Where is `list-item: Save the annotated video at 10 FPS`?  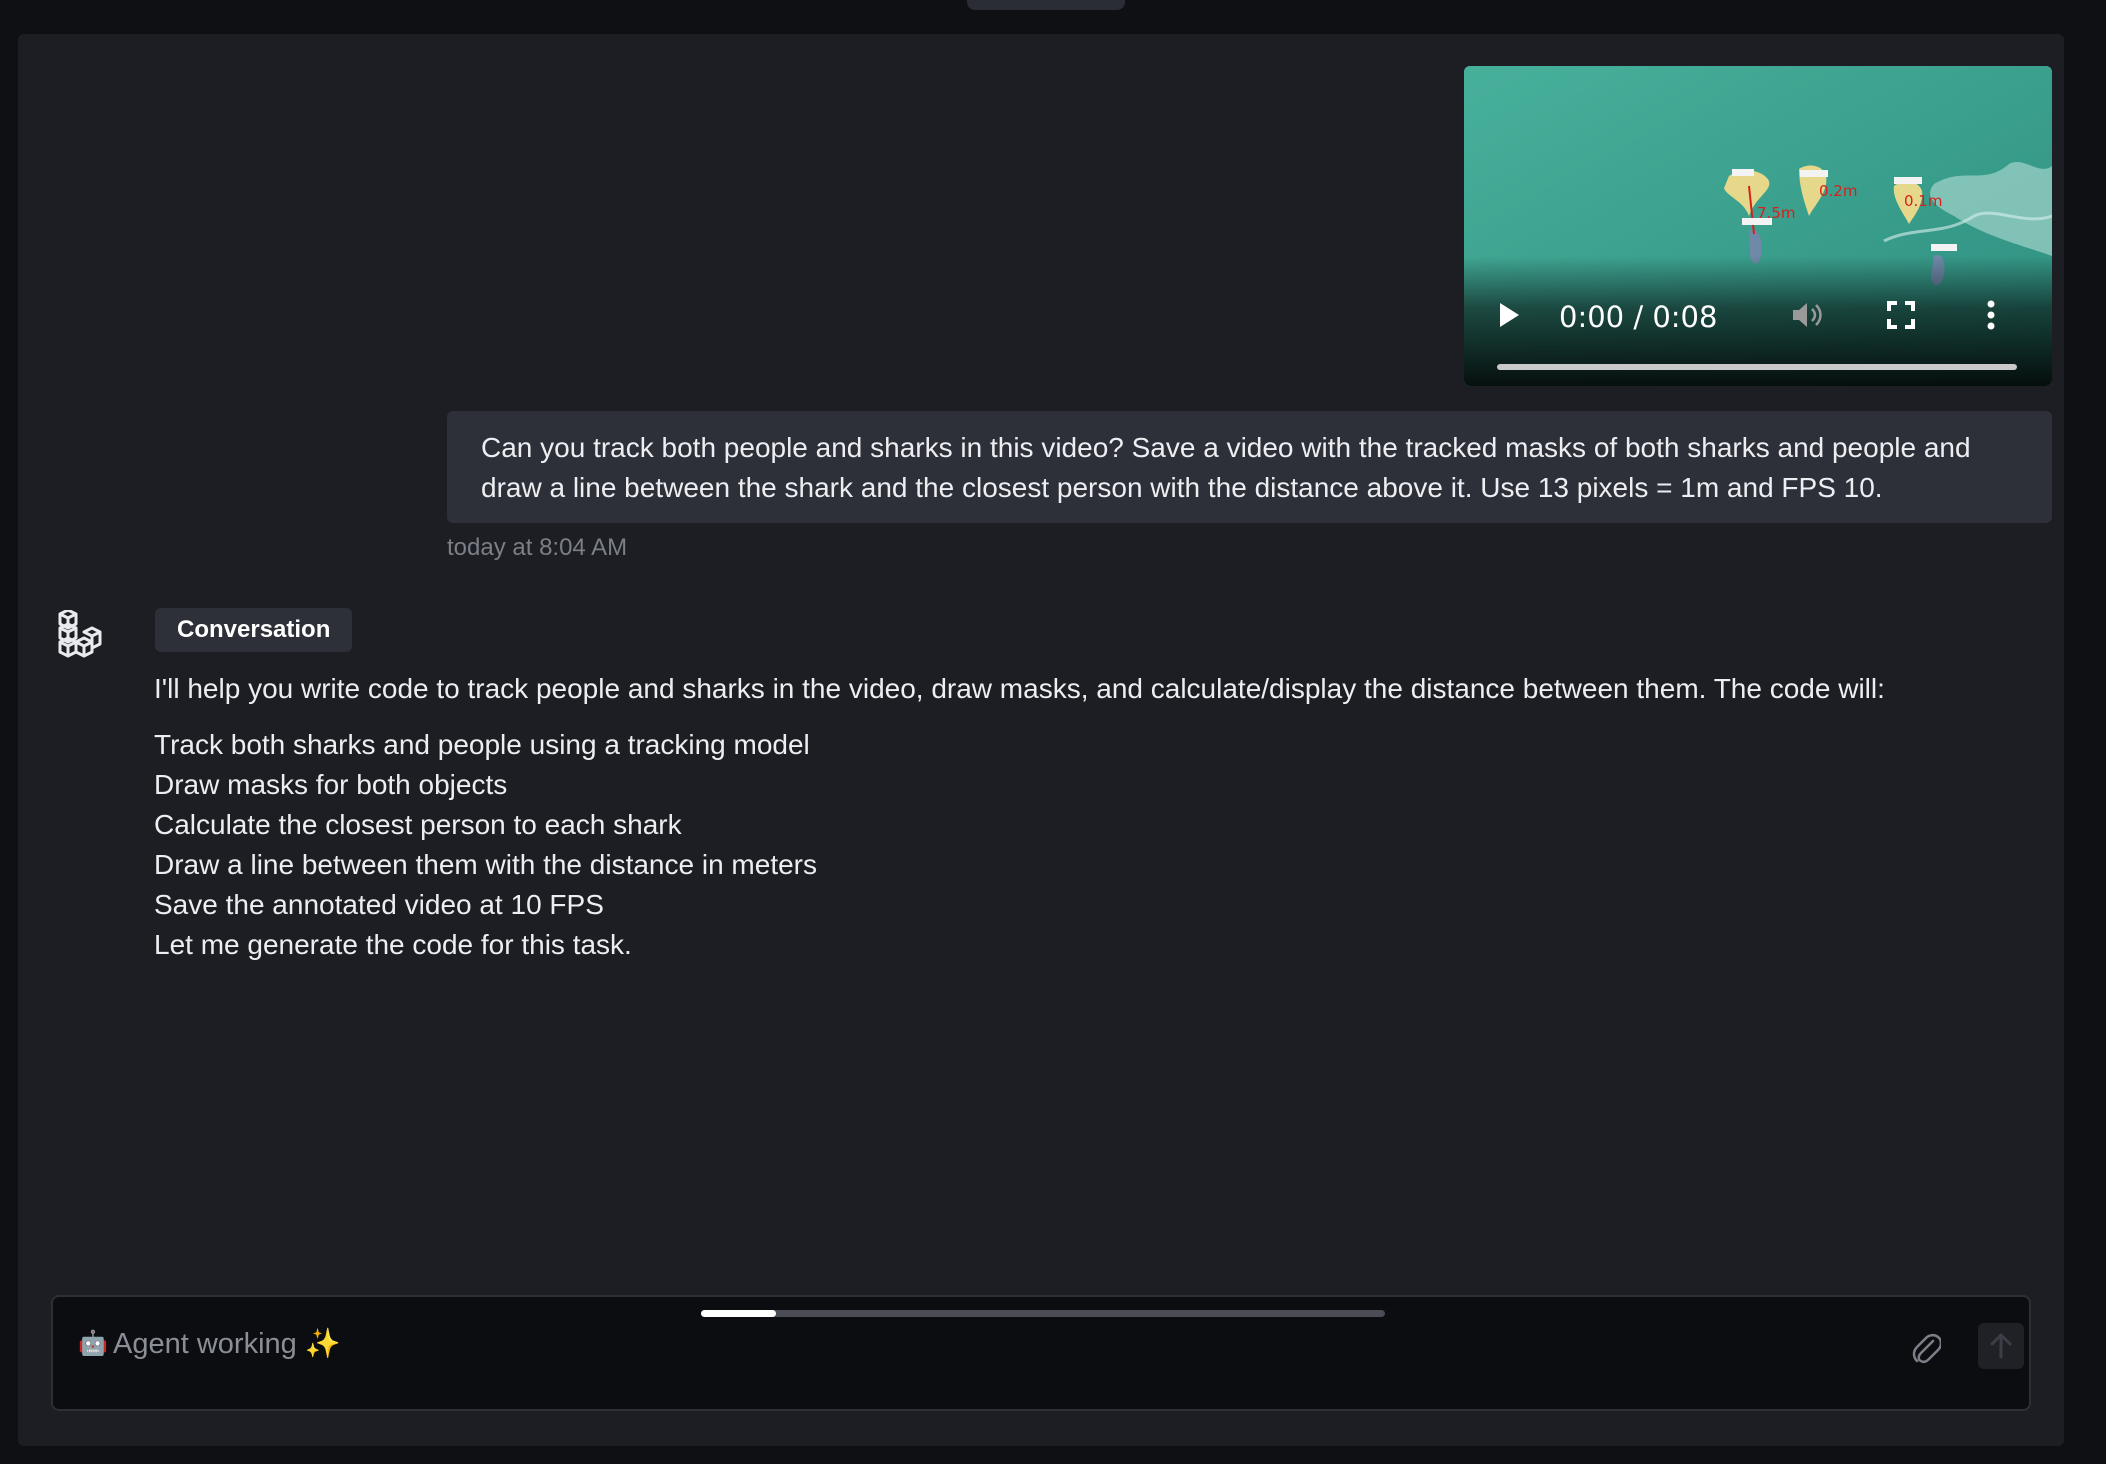
list-item: Save the annotated video at 10 FPS is located at coordinates (379, 904).